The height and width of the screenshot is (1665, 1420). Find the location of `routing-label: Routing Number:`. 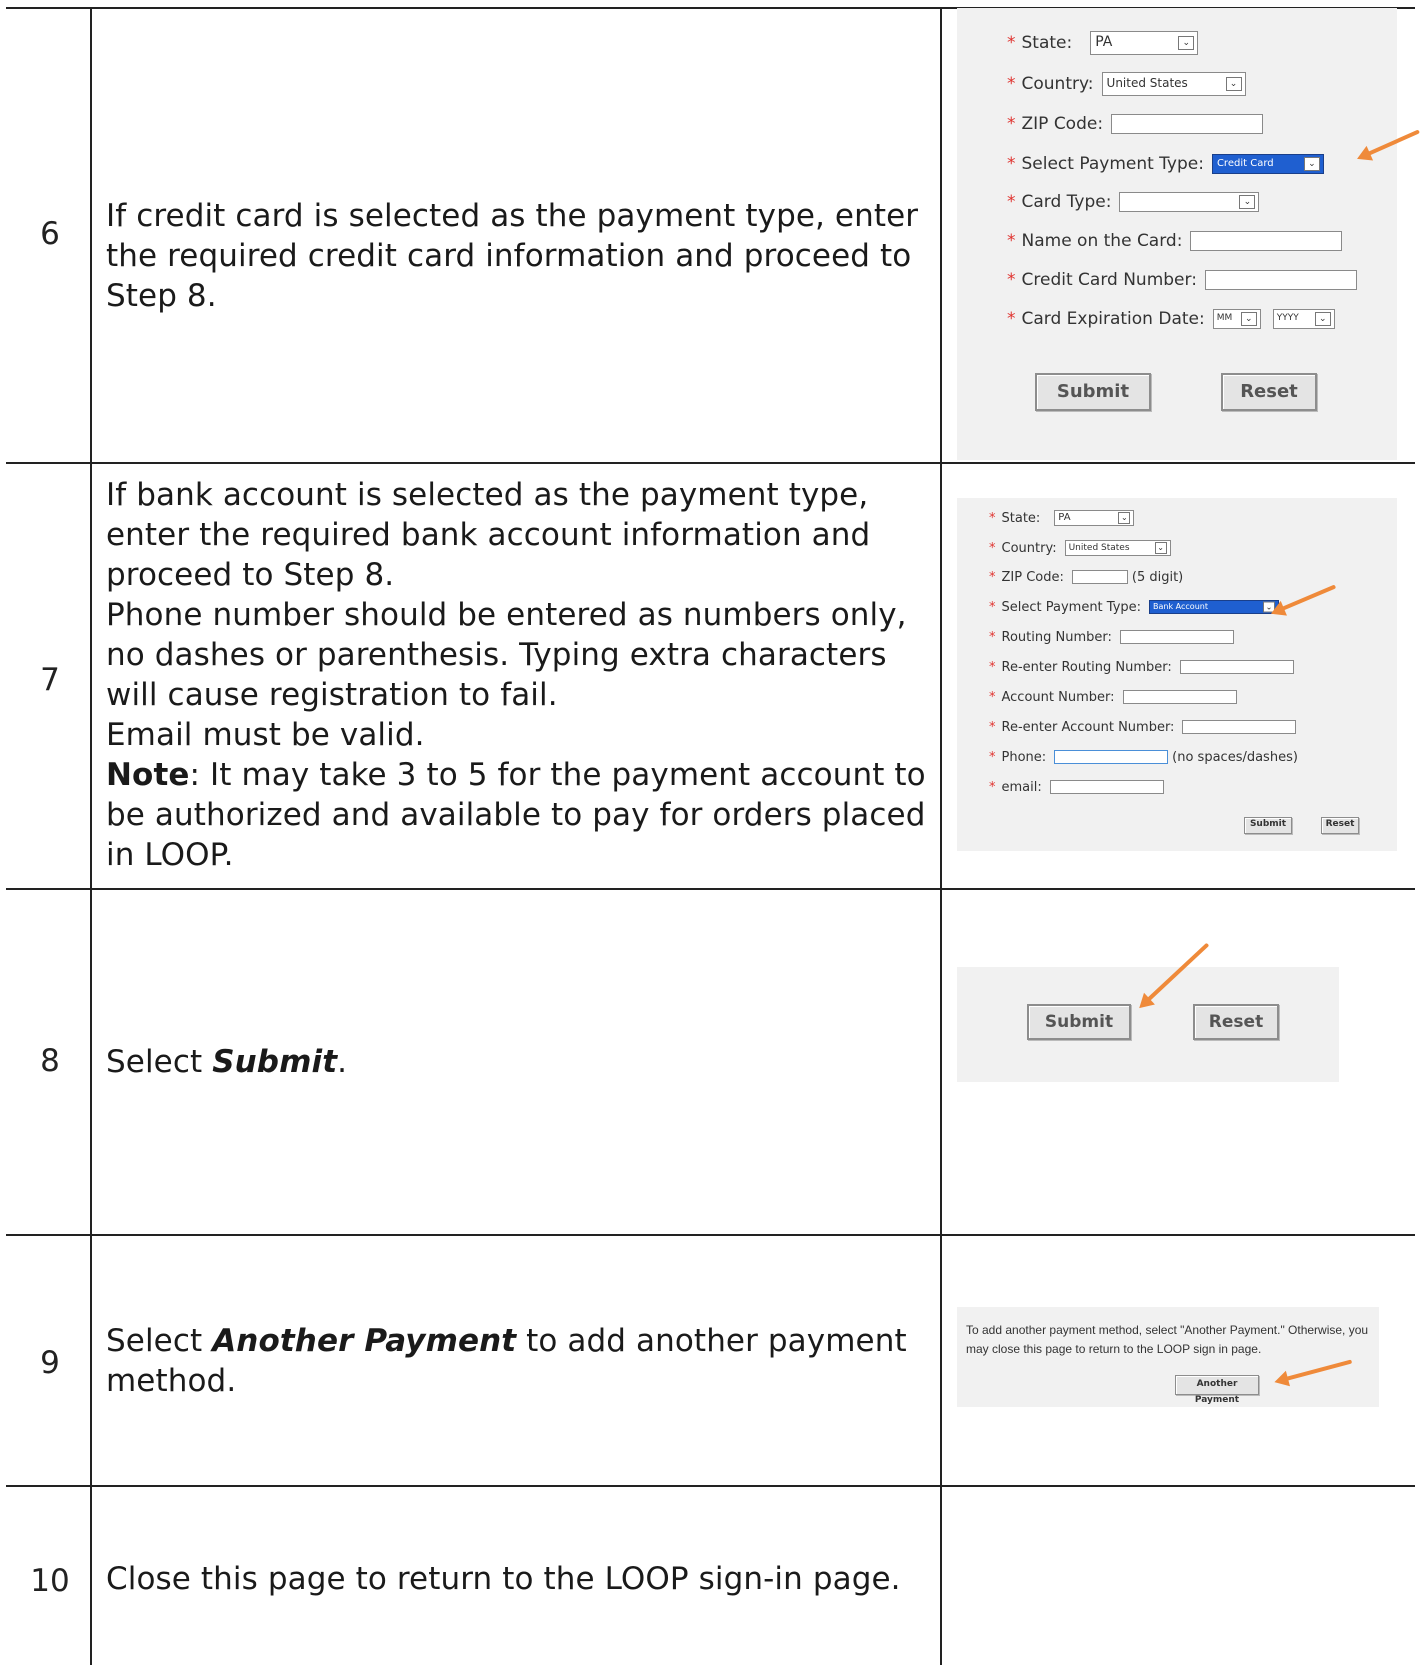

routing-label: Routing Number: is located at coordinates (1056, 637).